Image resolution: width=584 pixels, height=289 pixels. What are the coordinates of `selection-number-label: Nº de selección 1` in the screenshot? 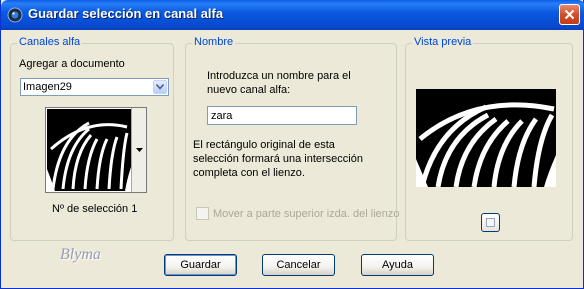 It's located at (95, 209).